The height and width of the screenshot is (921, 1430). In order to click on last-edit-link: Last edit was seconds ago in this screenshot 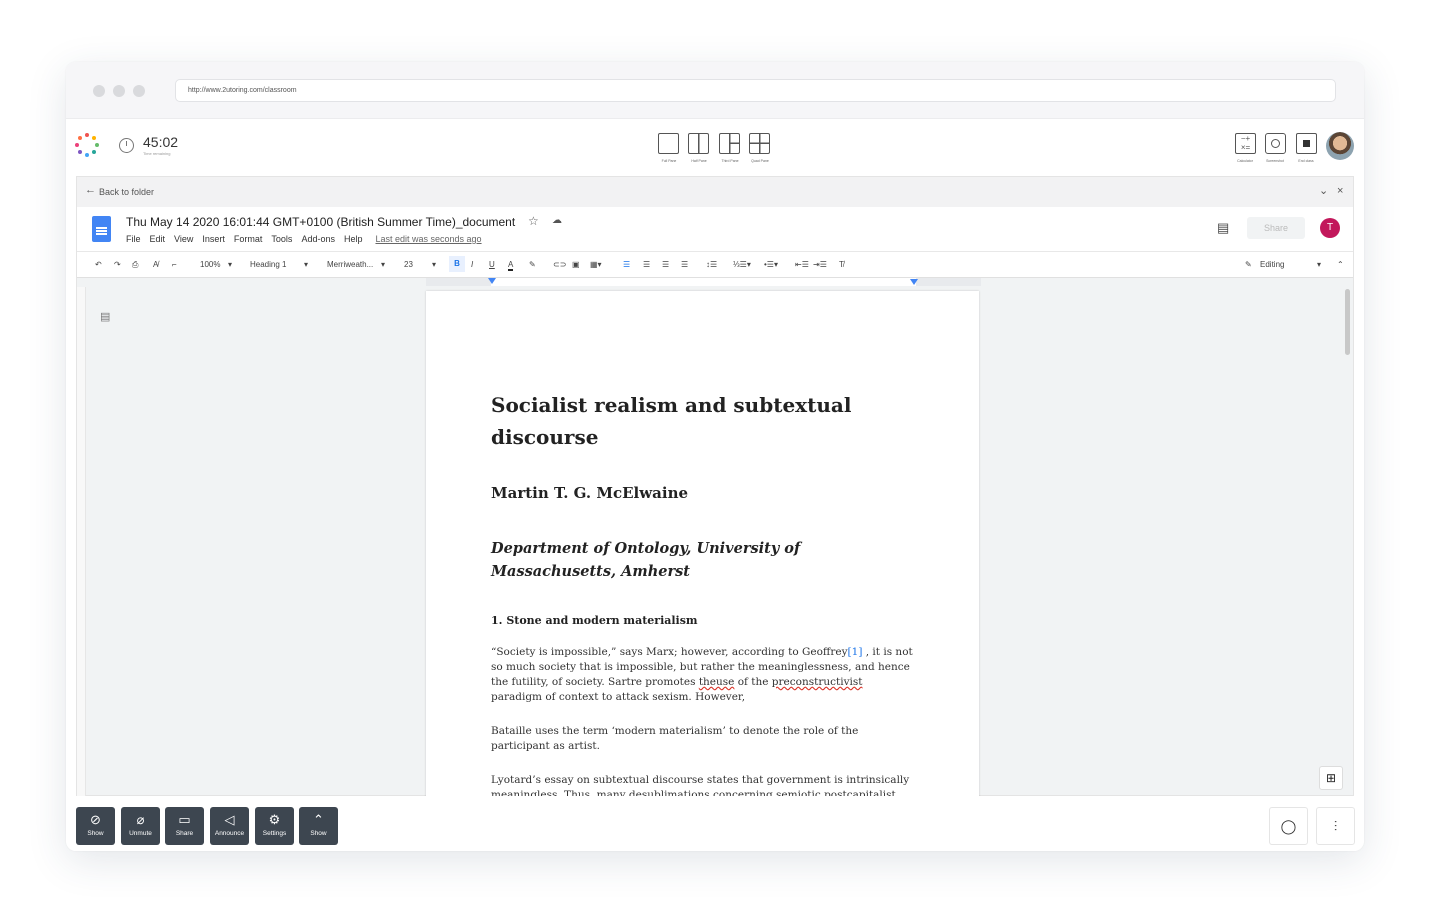, I will do `click(428, 239)`.